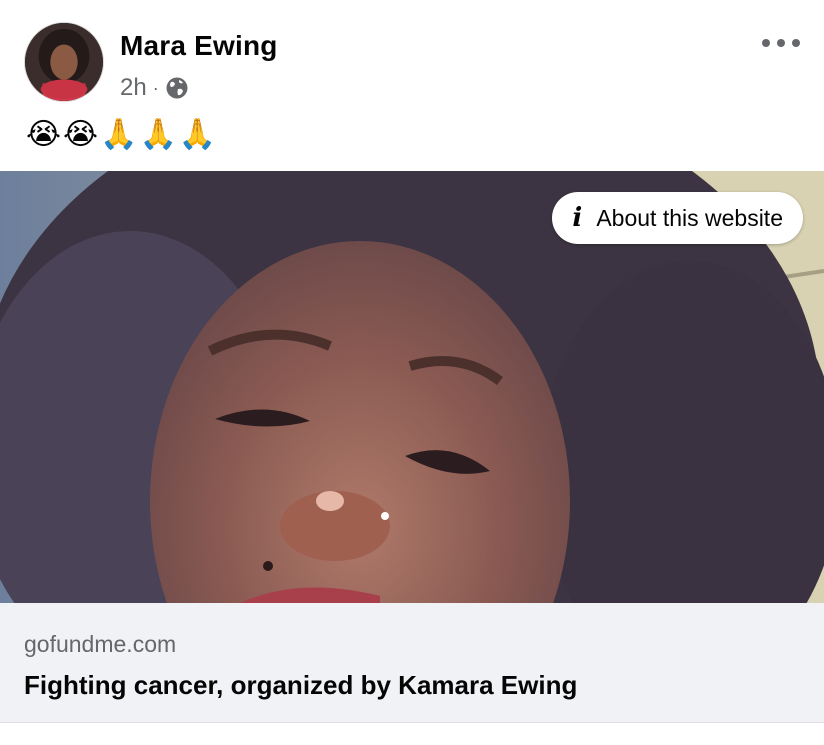  I want to click on author-avatar, so click(64, 62).